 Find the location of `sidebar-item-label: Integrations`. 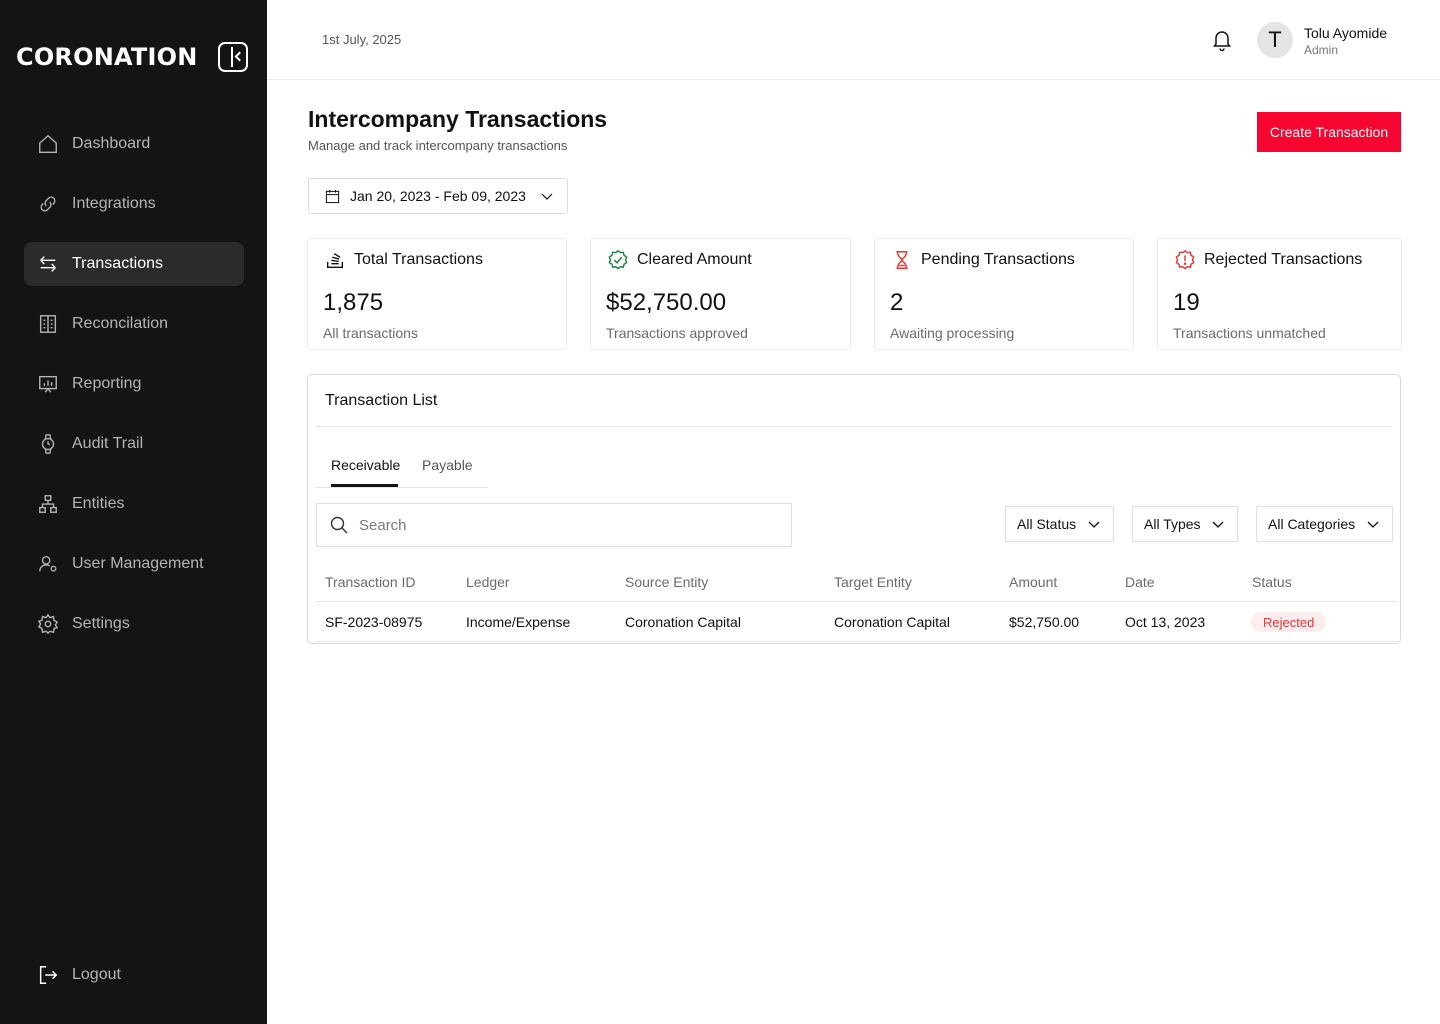

sidebar-item-label: Integrations is located at coordinates (114, 203).